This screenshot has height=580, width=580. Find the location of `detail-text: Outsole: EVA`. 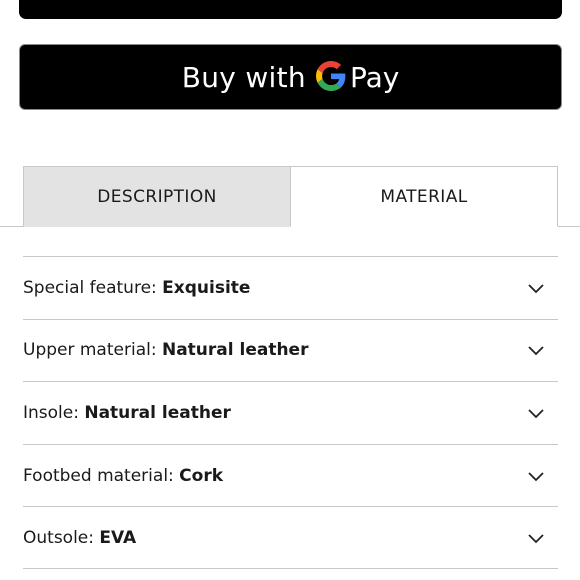

detail-text: Outsole: EVA is located at coordinates (79, 538).